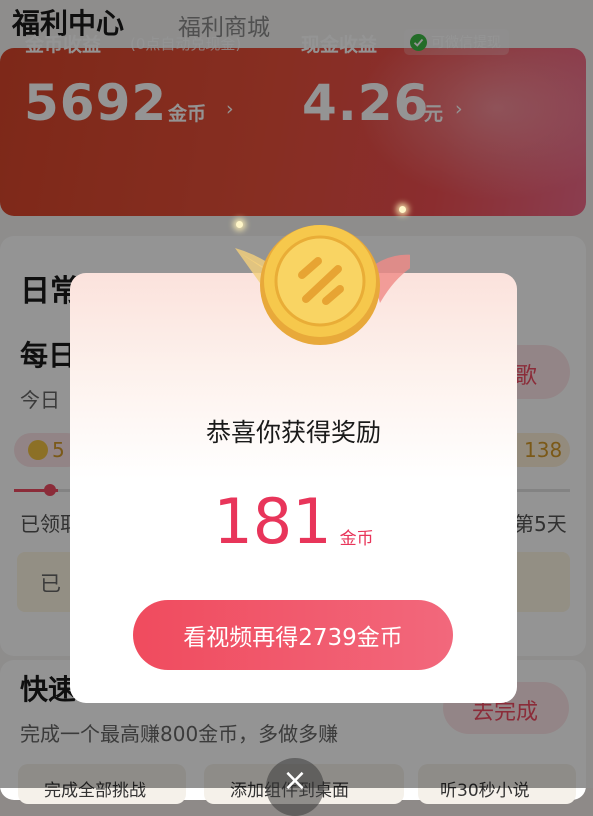  Describe the element at coordinates (272, 521) in the screenshot. I see `reward-value: 181` at that location.